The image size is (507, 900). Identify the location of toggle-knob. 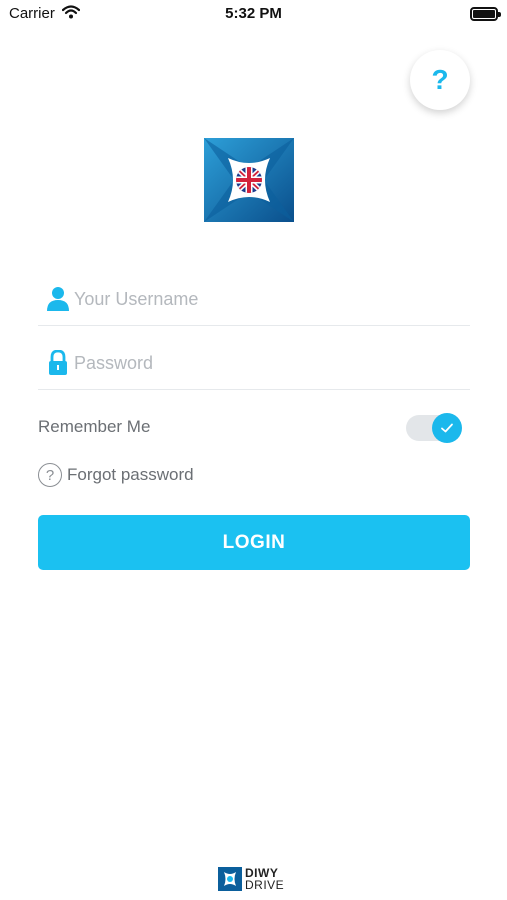
(447, 428).